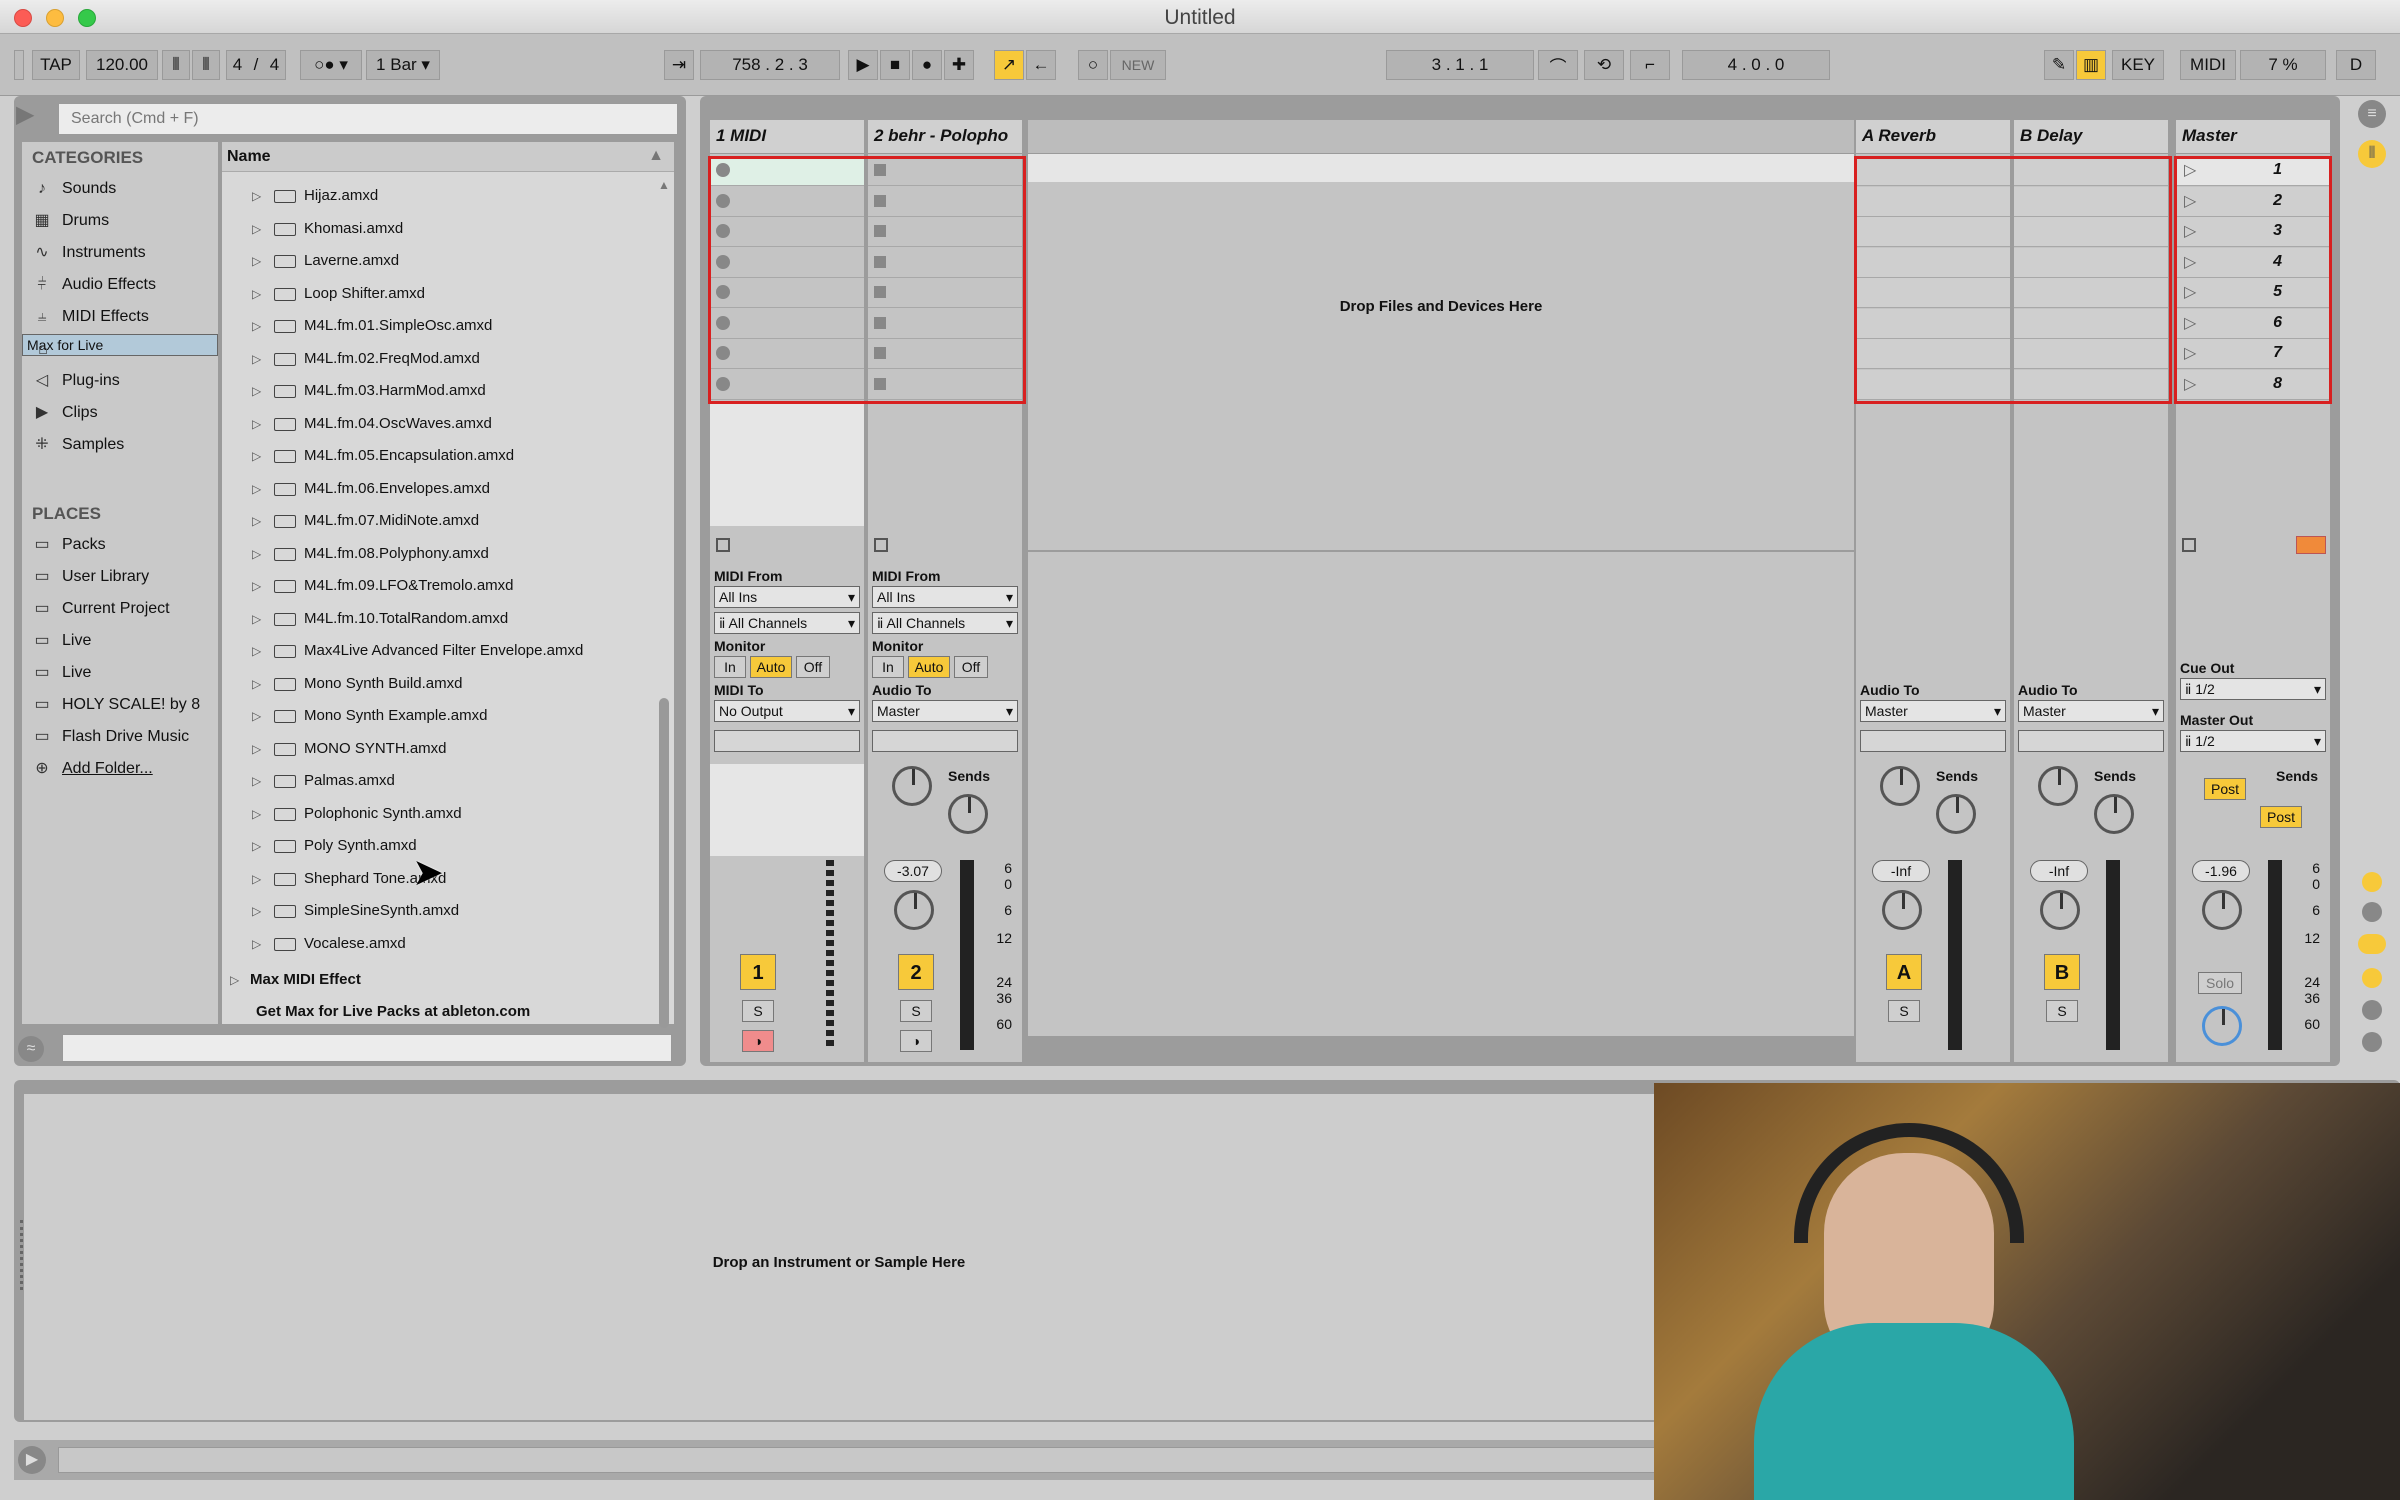 This screenshot has height=1500, width=2400. Describe the element at coordinates (437, 554) in the screenshot. I see `file-row: ▷ M4L.fm.08.Polyphony.amxd` at that location.